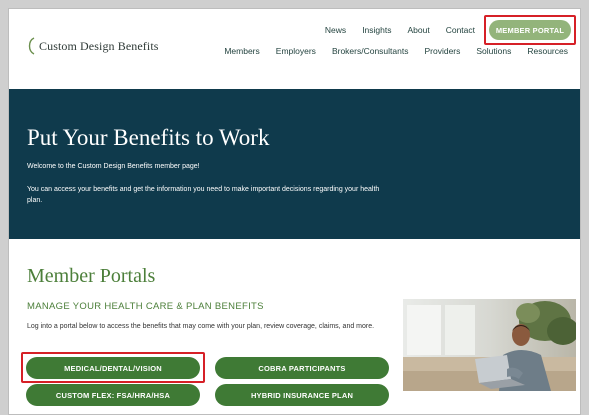  I want to click on top-nav: News Insights About Contact, so click(400, 30).